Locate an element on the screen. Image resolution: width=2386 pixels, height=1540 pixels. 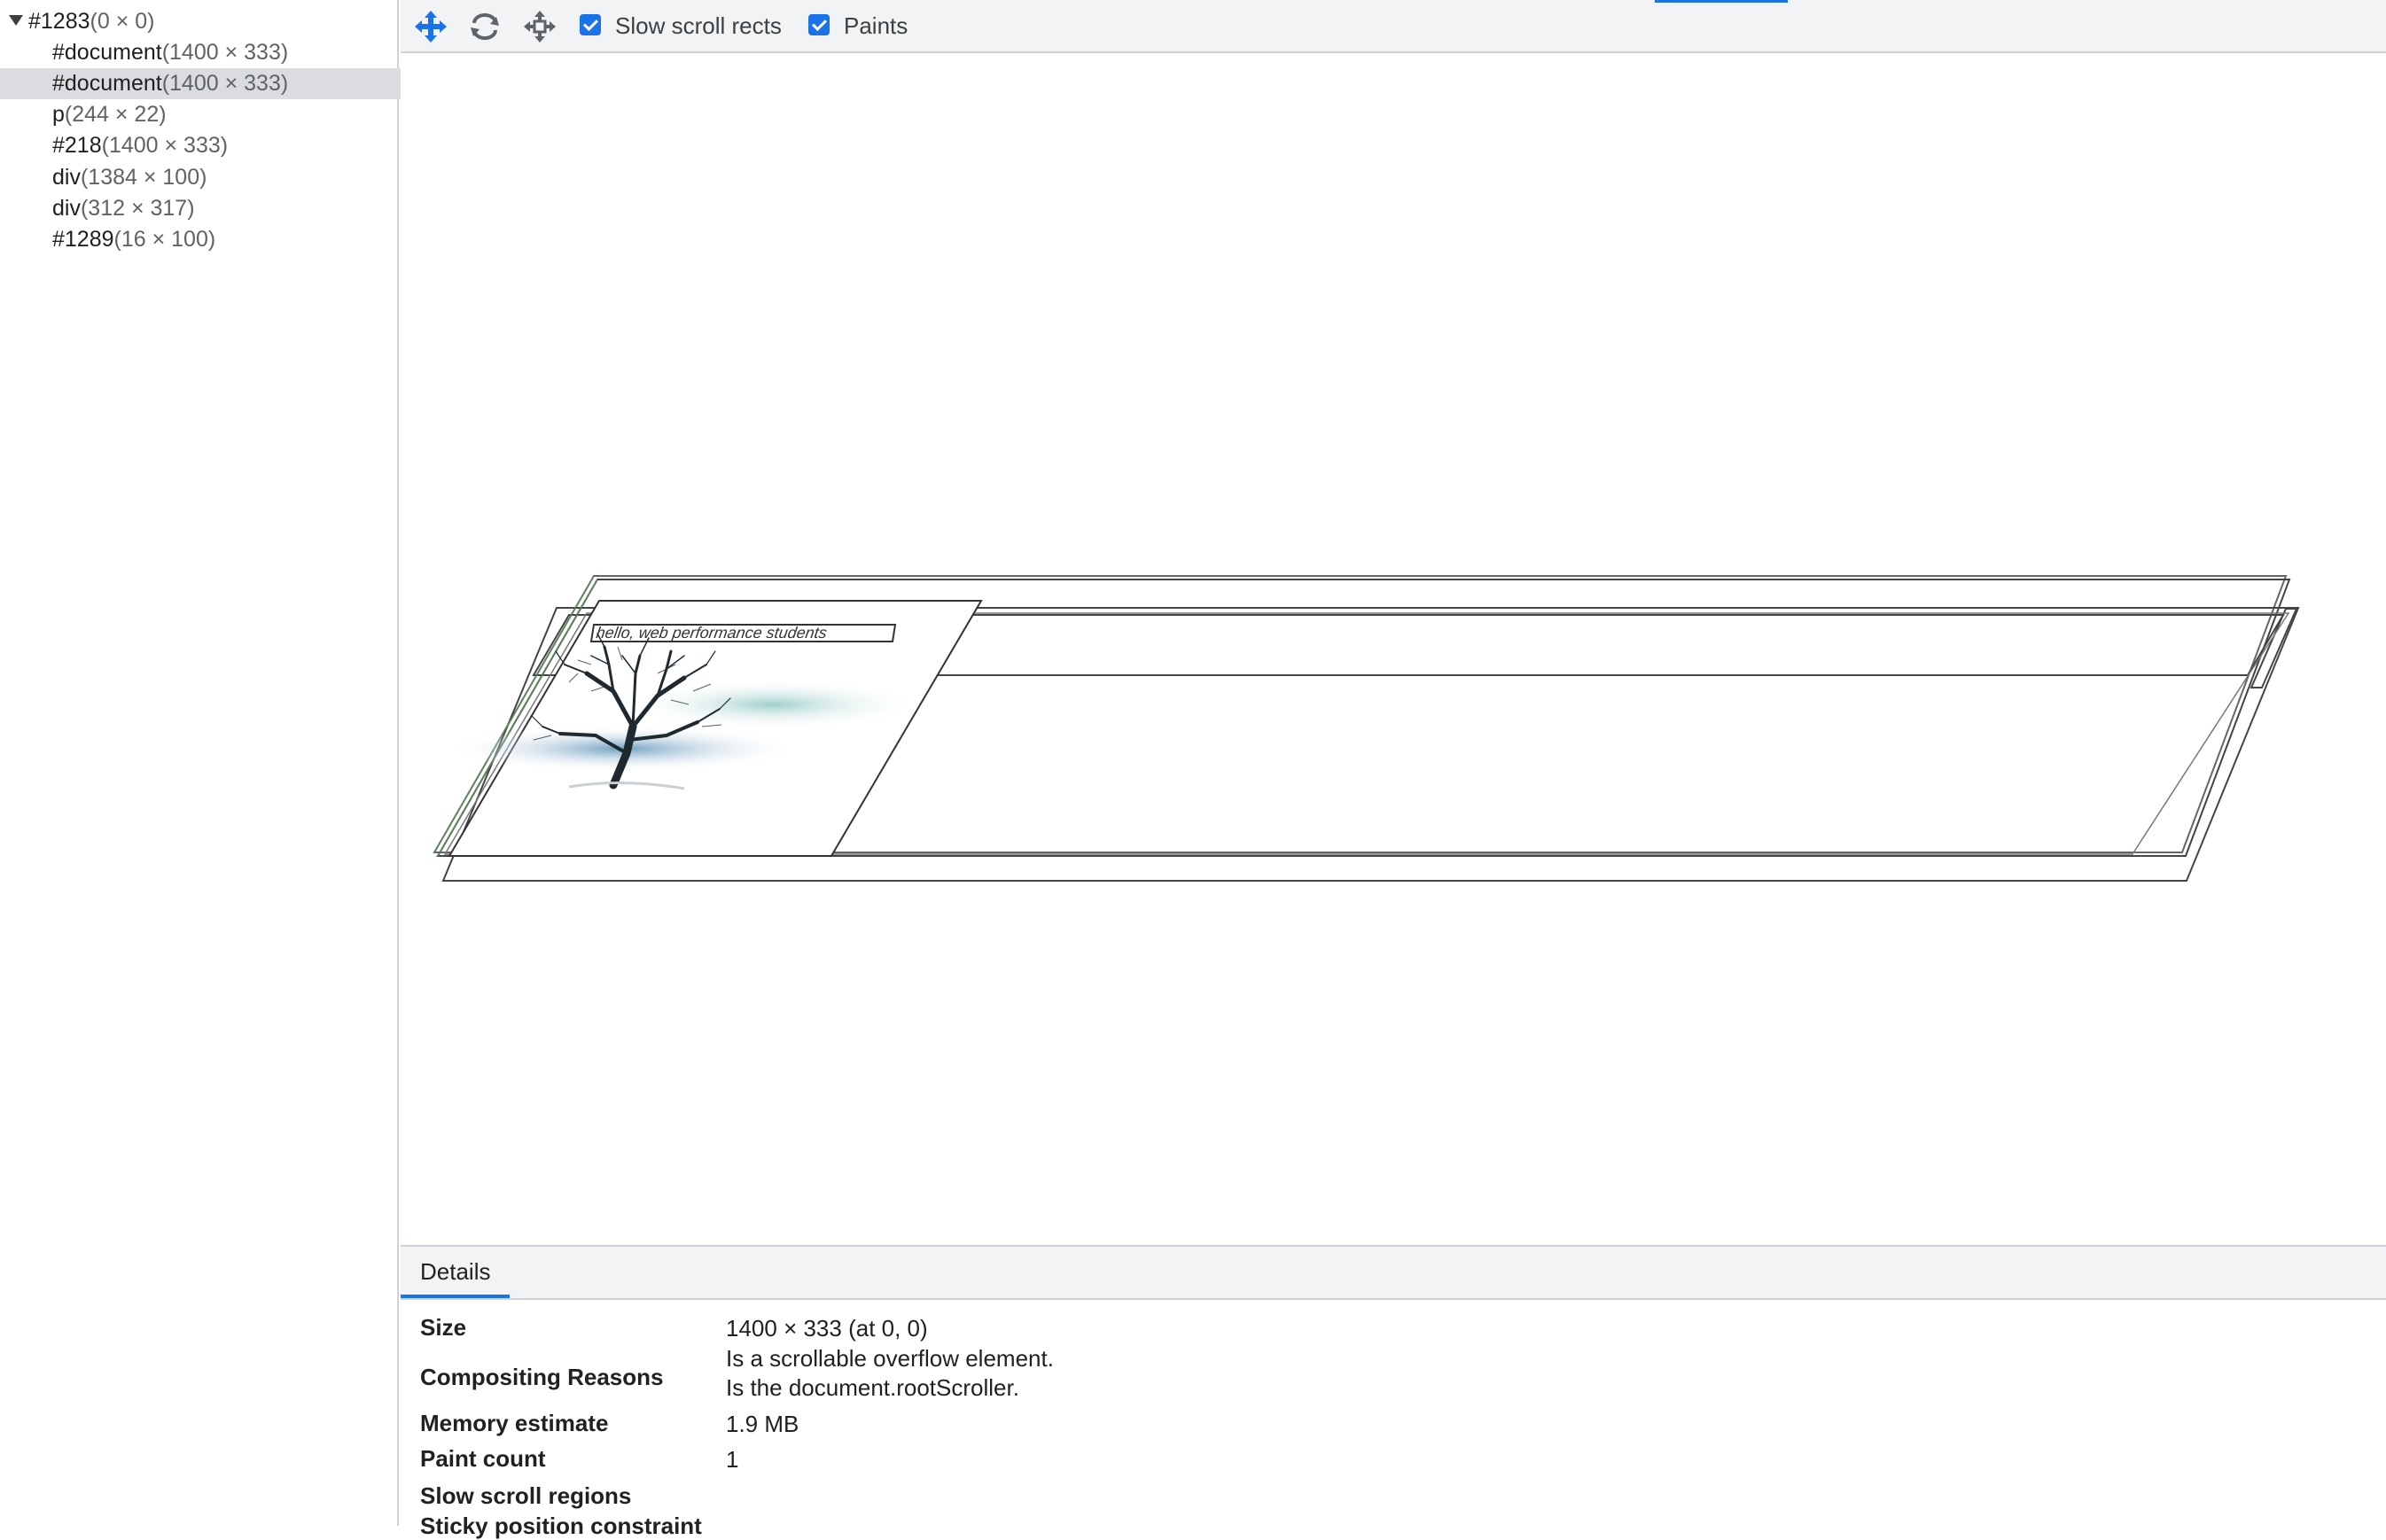
tree-item: #1289(16 × 100) is located at coordinates (224, 239).